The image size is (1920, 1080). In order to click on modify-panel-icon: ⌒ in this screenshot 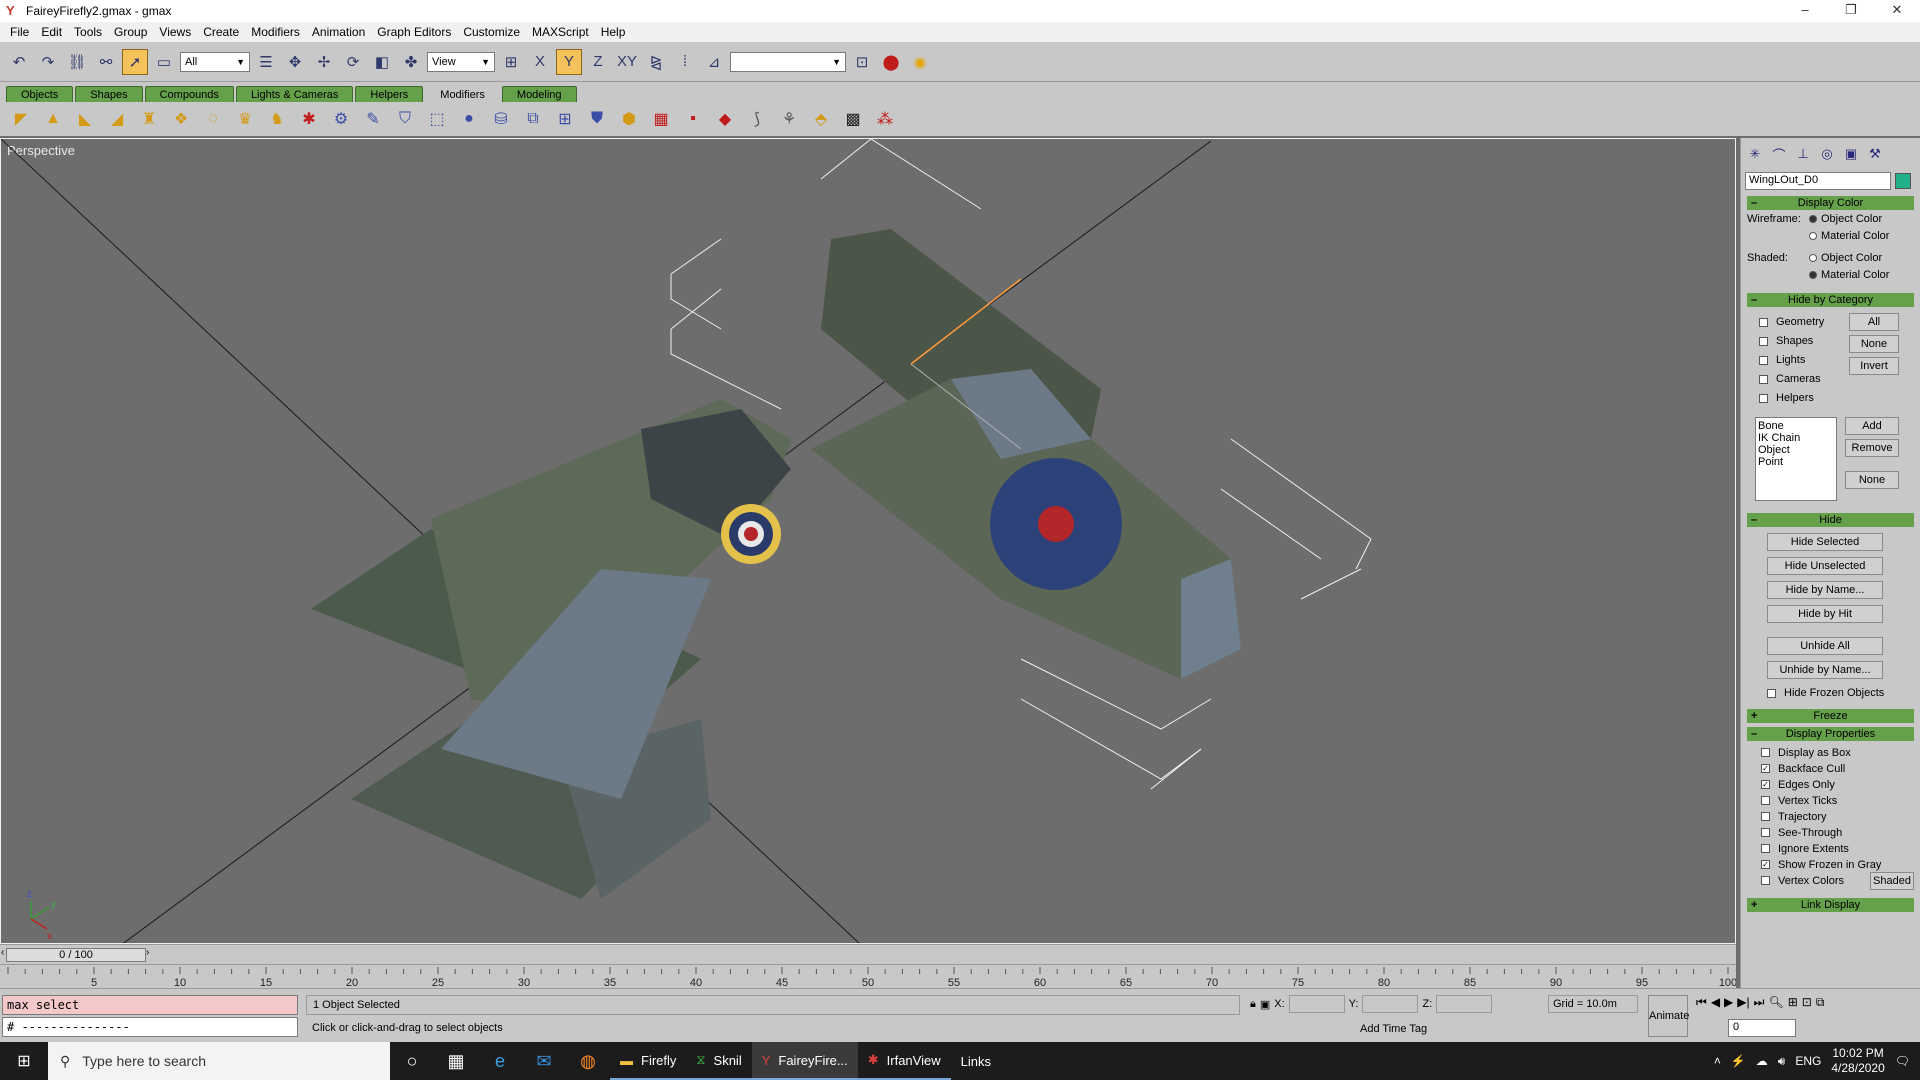, I will do `click(1779, 154)`.